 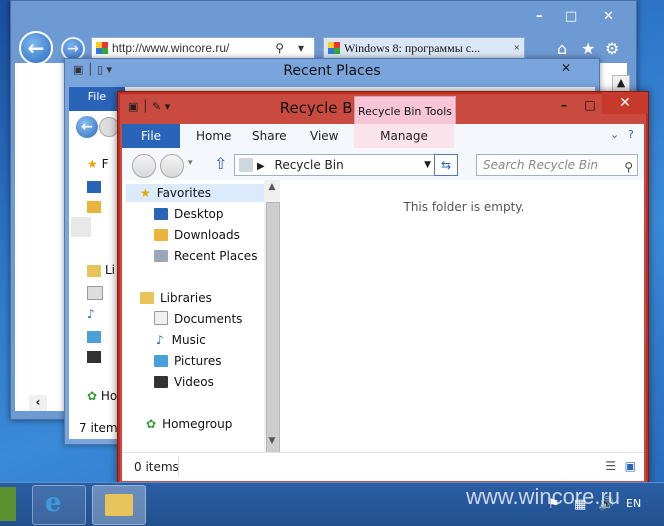 What do you see at coordinates (147, 298) in the screenshot?
I see `libraries-icon` at bounding box center [147, 298].